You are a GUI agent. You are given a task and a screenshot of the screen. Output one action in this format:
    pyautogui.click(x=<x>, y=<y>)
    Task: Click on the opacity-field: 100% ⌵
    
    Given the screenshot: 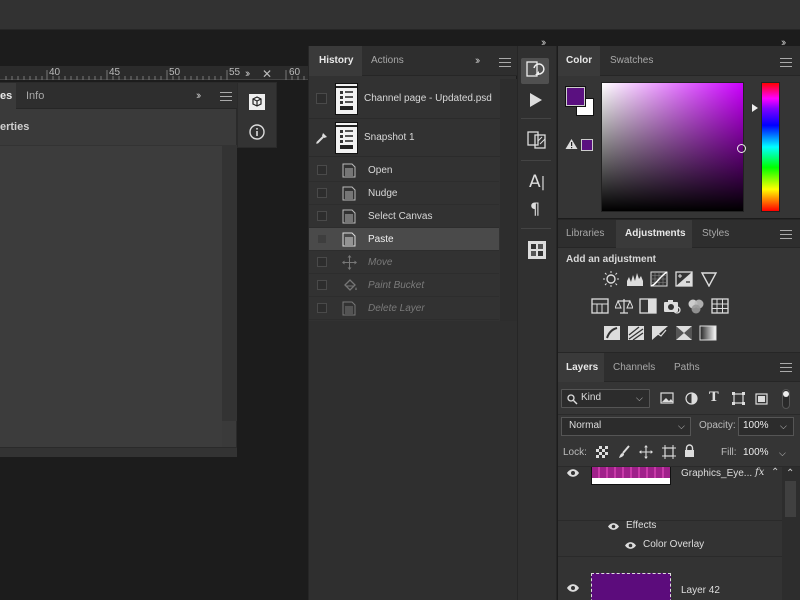 What is the action you would take?
    pyautogui.click(x=766, y=426)
    